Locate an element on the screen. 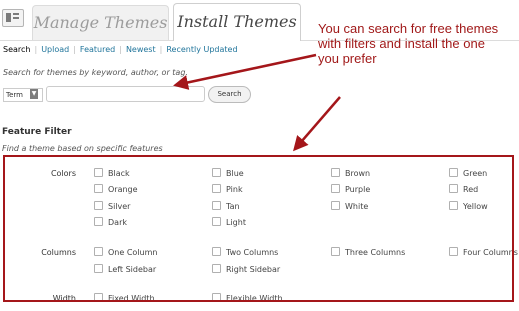 Image resolution: width=519 pixels, height=311 pixels. annotation-arrow-to-search is located at coordinates (245, 71).